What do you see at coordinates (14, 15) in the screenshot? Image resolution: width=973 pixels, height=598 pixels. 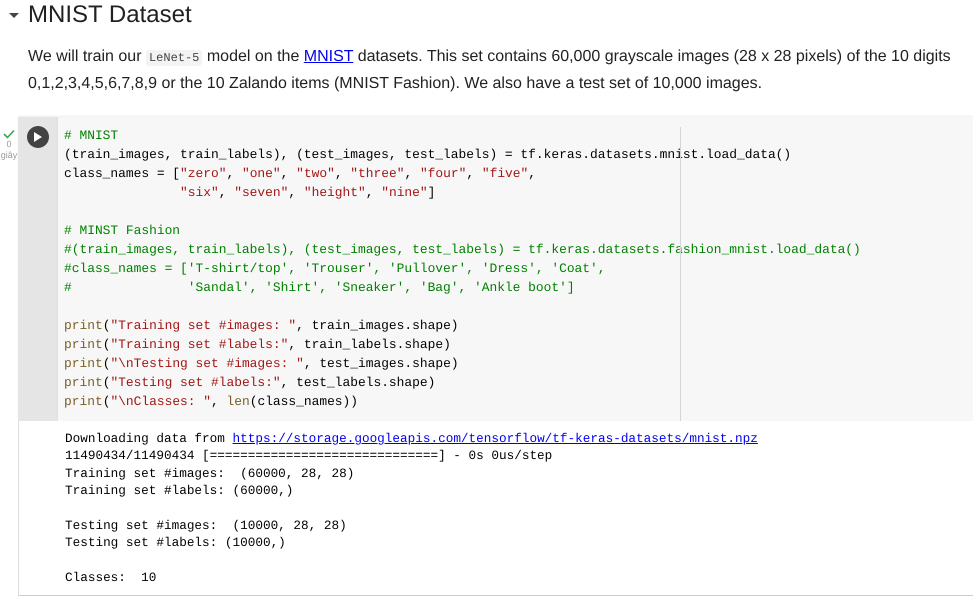 I see `collapse-caret-icon` at bounding box center [14, 15].